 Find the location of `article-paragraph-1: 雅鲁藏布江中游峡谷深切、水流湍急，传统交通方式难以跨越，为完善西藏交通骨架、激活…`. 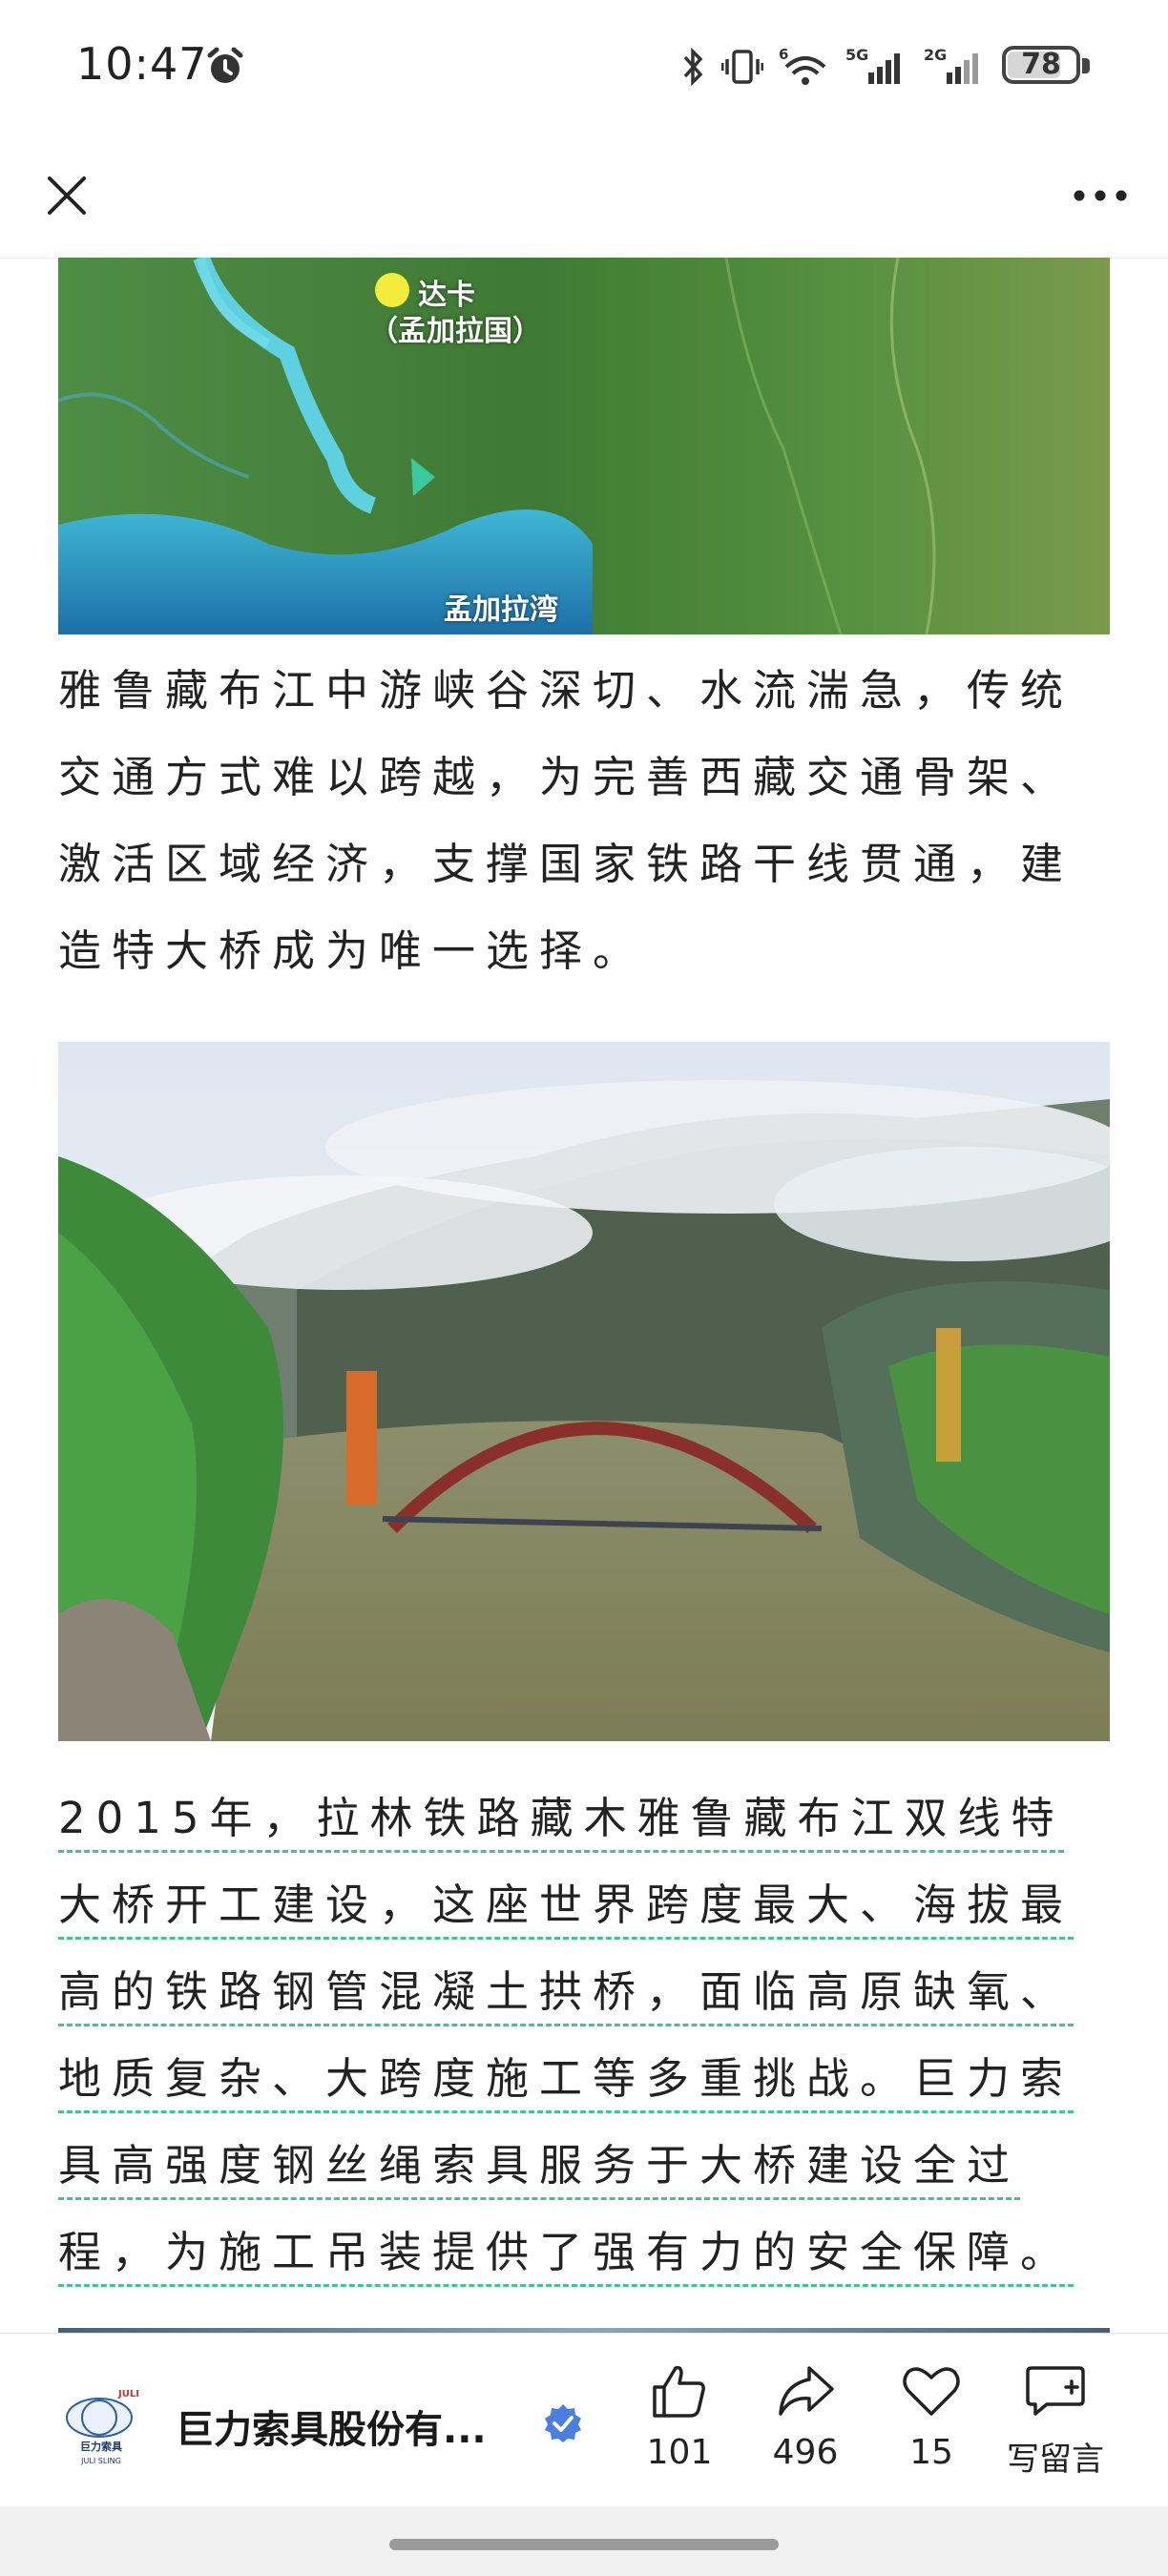

article-paragraph-1: 雅鲁藏布江中游峡谷深切、水流湍急，传统交通方式难以跨越，为完善西藏交通骨架、激活… is located at coordinates (566, 820).